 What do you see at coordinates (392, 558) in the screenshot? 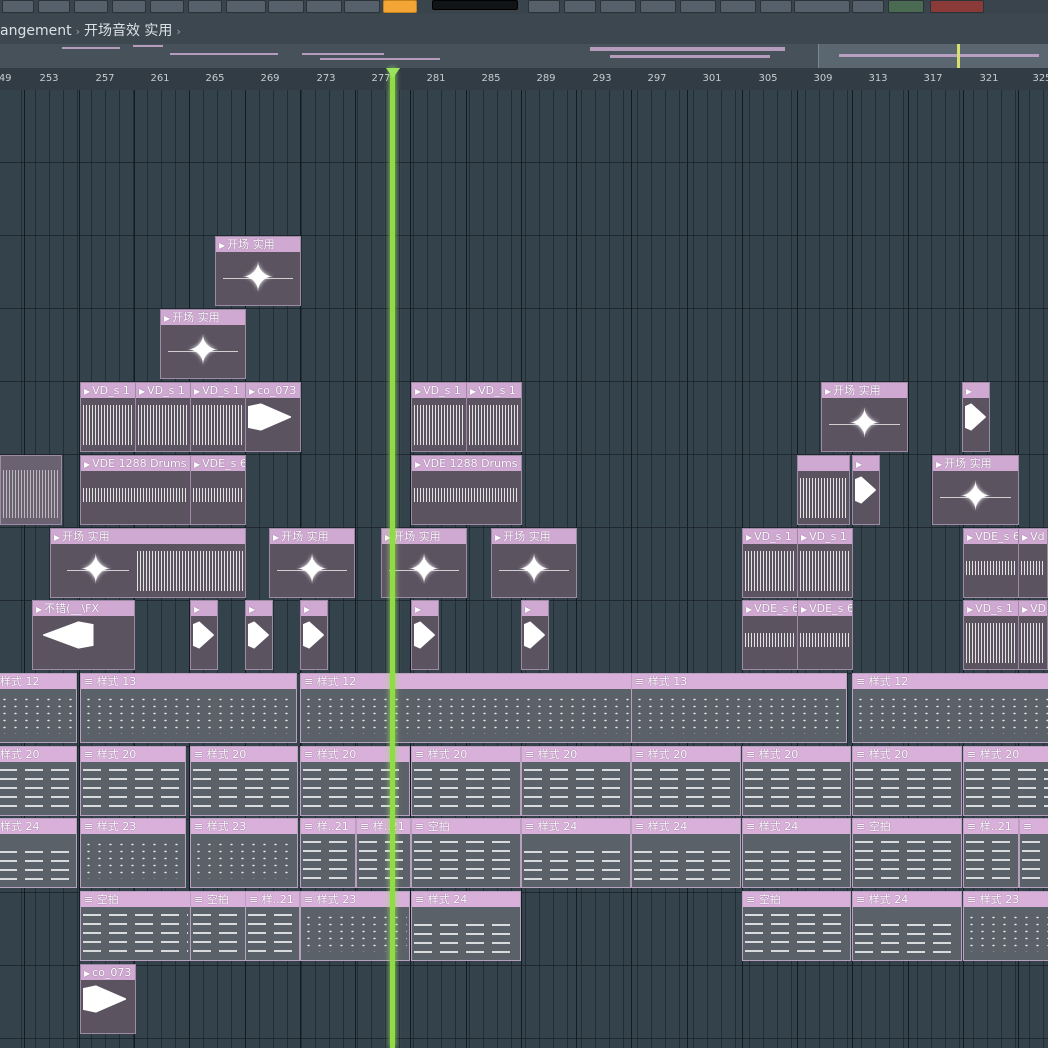
I see `playhead` at bounding box center [392, 558].